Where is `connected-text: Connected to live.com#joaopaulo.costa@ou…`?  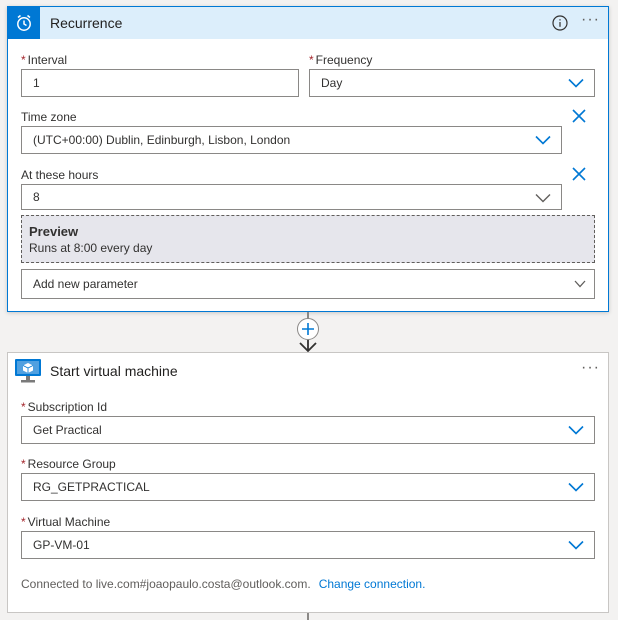
connected-text: Connected to live.com#joaopaulo.costa@ou… is located at coordinates (166, 584).